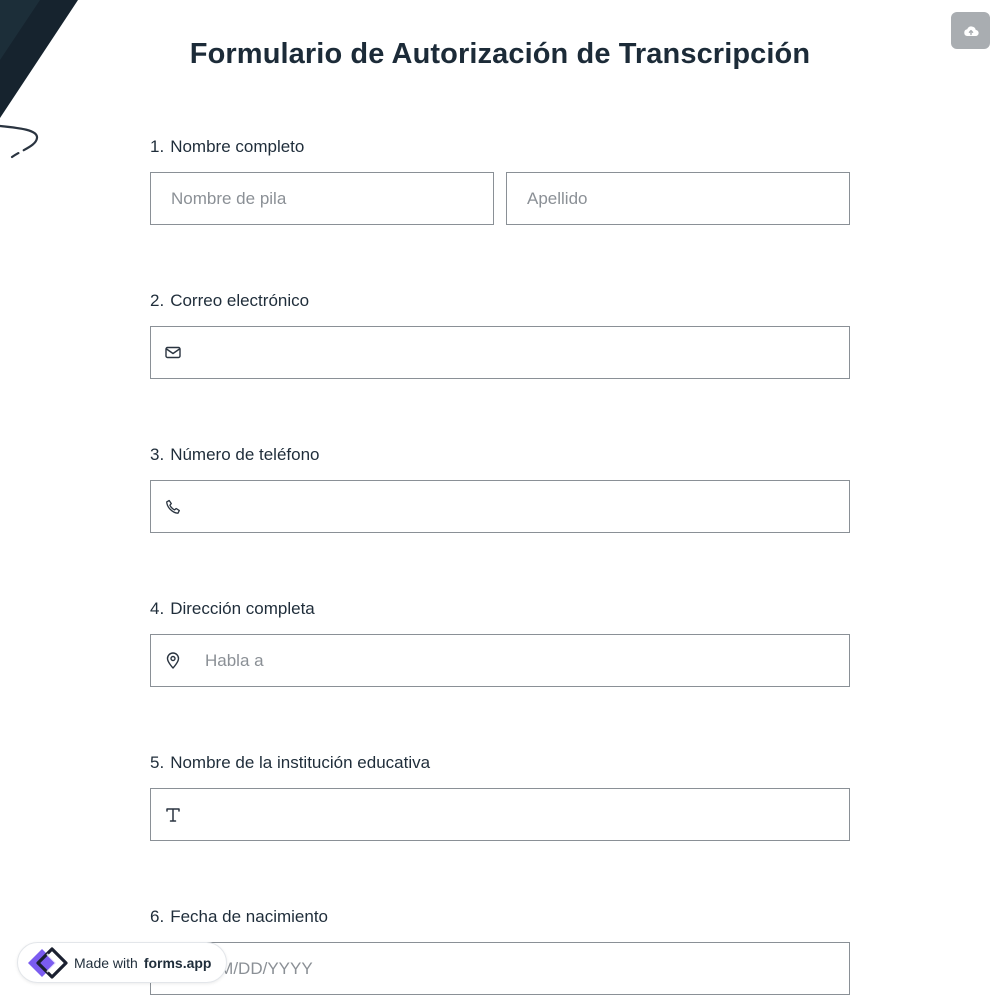 The image size is (1000, 1000). I want to click on question-label: 4. Dirección completa, so click(500, 609).